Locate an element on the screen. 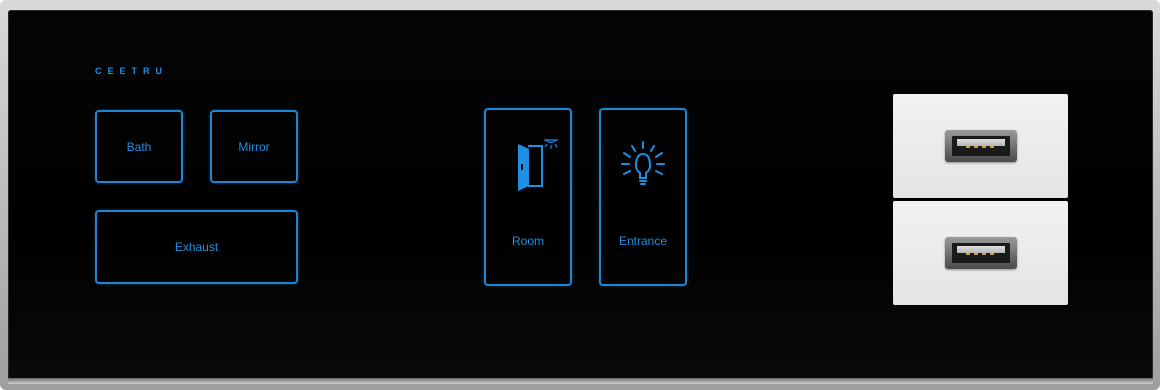  brand-logo: CEETRU is located at coordinates (132, 71).